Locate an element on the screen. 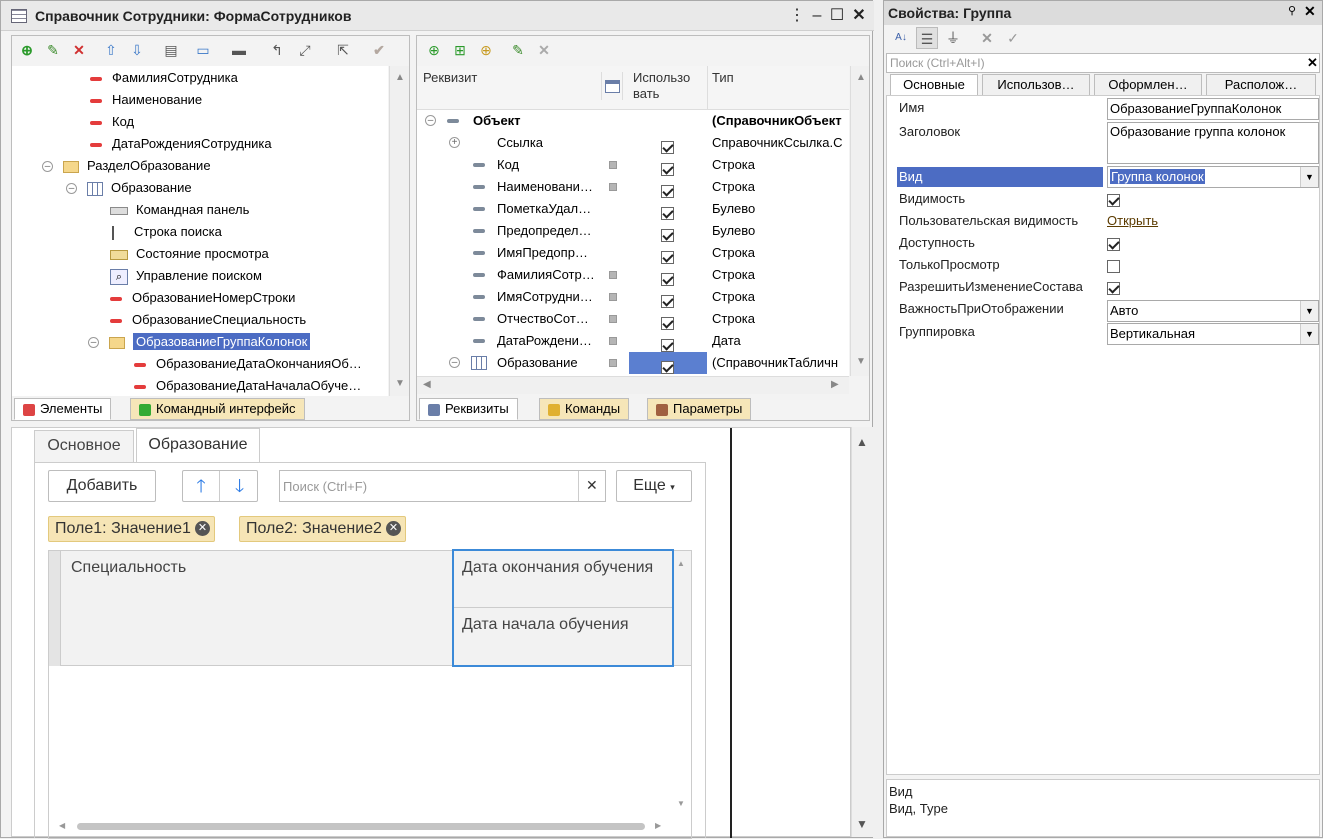 This screenshot has height=839, width=1323. open-link: Открыть is located at coordinates (1132, 221).